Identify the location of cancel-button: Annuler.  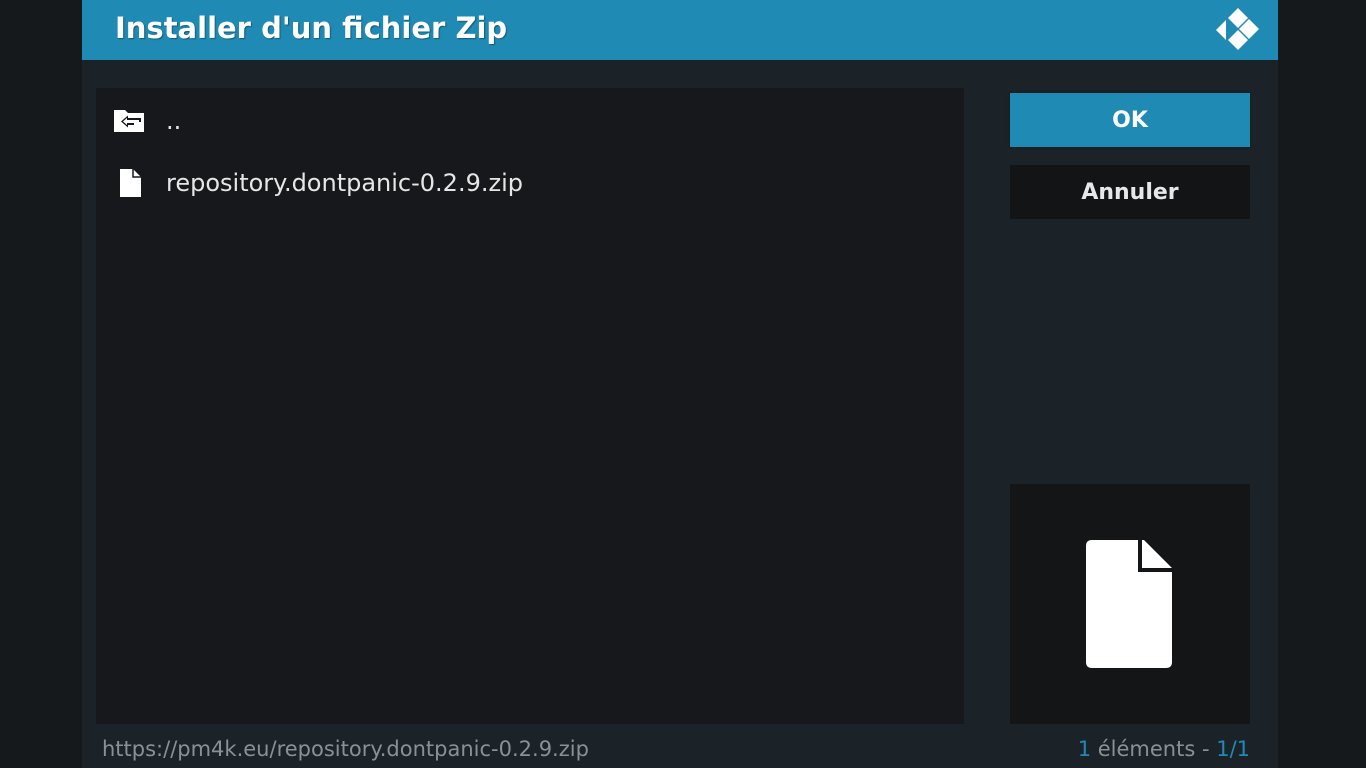
(1130, 192).